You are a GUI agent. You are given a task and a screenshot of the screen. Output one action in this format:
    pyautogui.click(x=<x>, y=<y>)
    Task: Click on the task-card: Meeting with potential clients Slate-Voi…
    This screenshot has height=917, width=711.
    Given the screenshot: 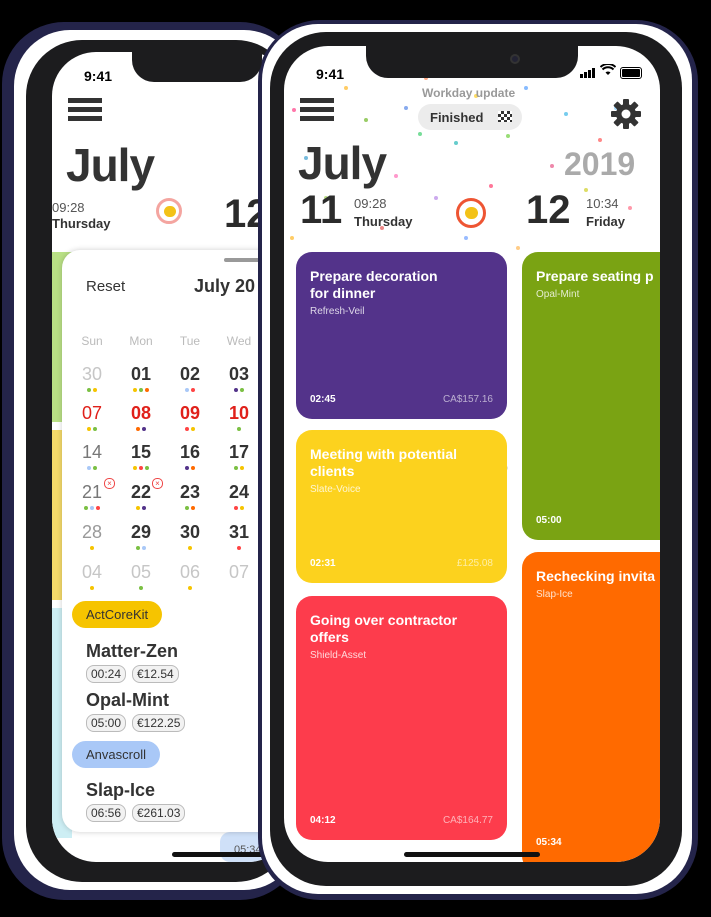 What is the action you would take?
    pyautogui.click(x=401, y=506)
    